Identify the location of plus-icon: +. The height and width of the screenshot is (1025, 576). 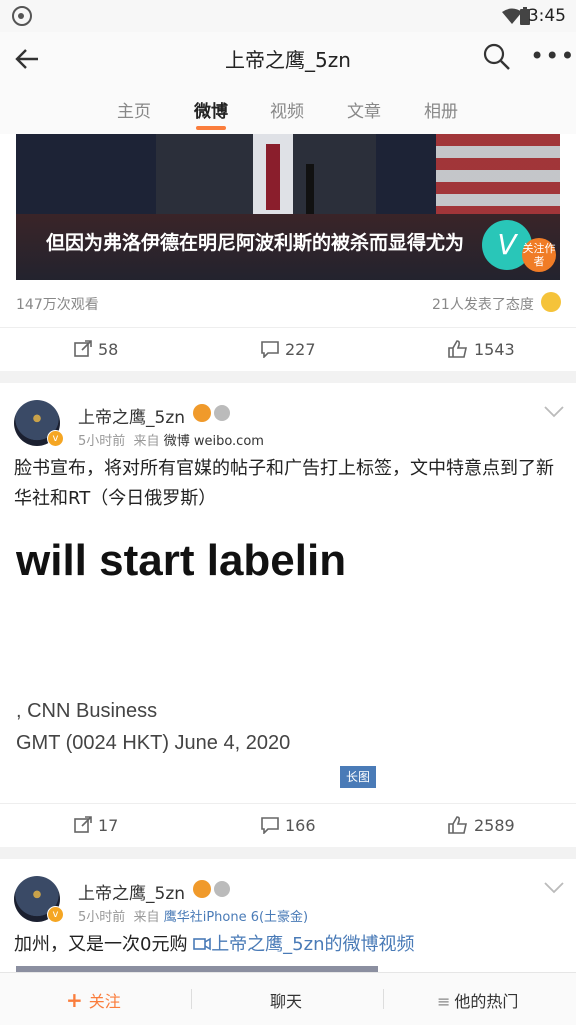
(74, 1000).